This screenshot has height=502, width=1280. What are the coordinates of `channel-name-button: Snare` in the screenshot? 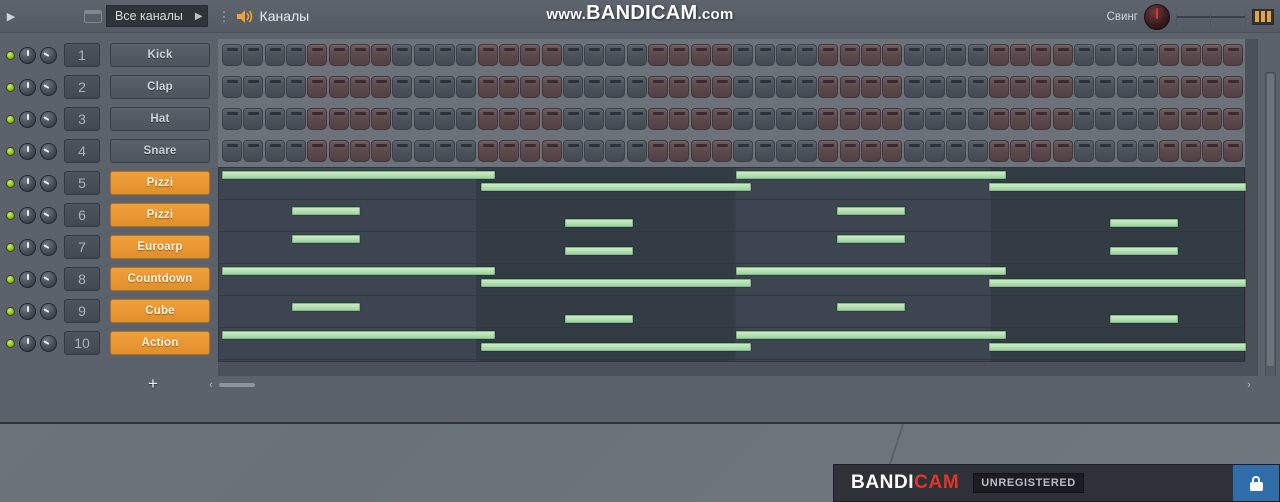 It's located at (160, 151).